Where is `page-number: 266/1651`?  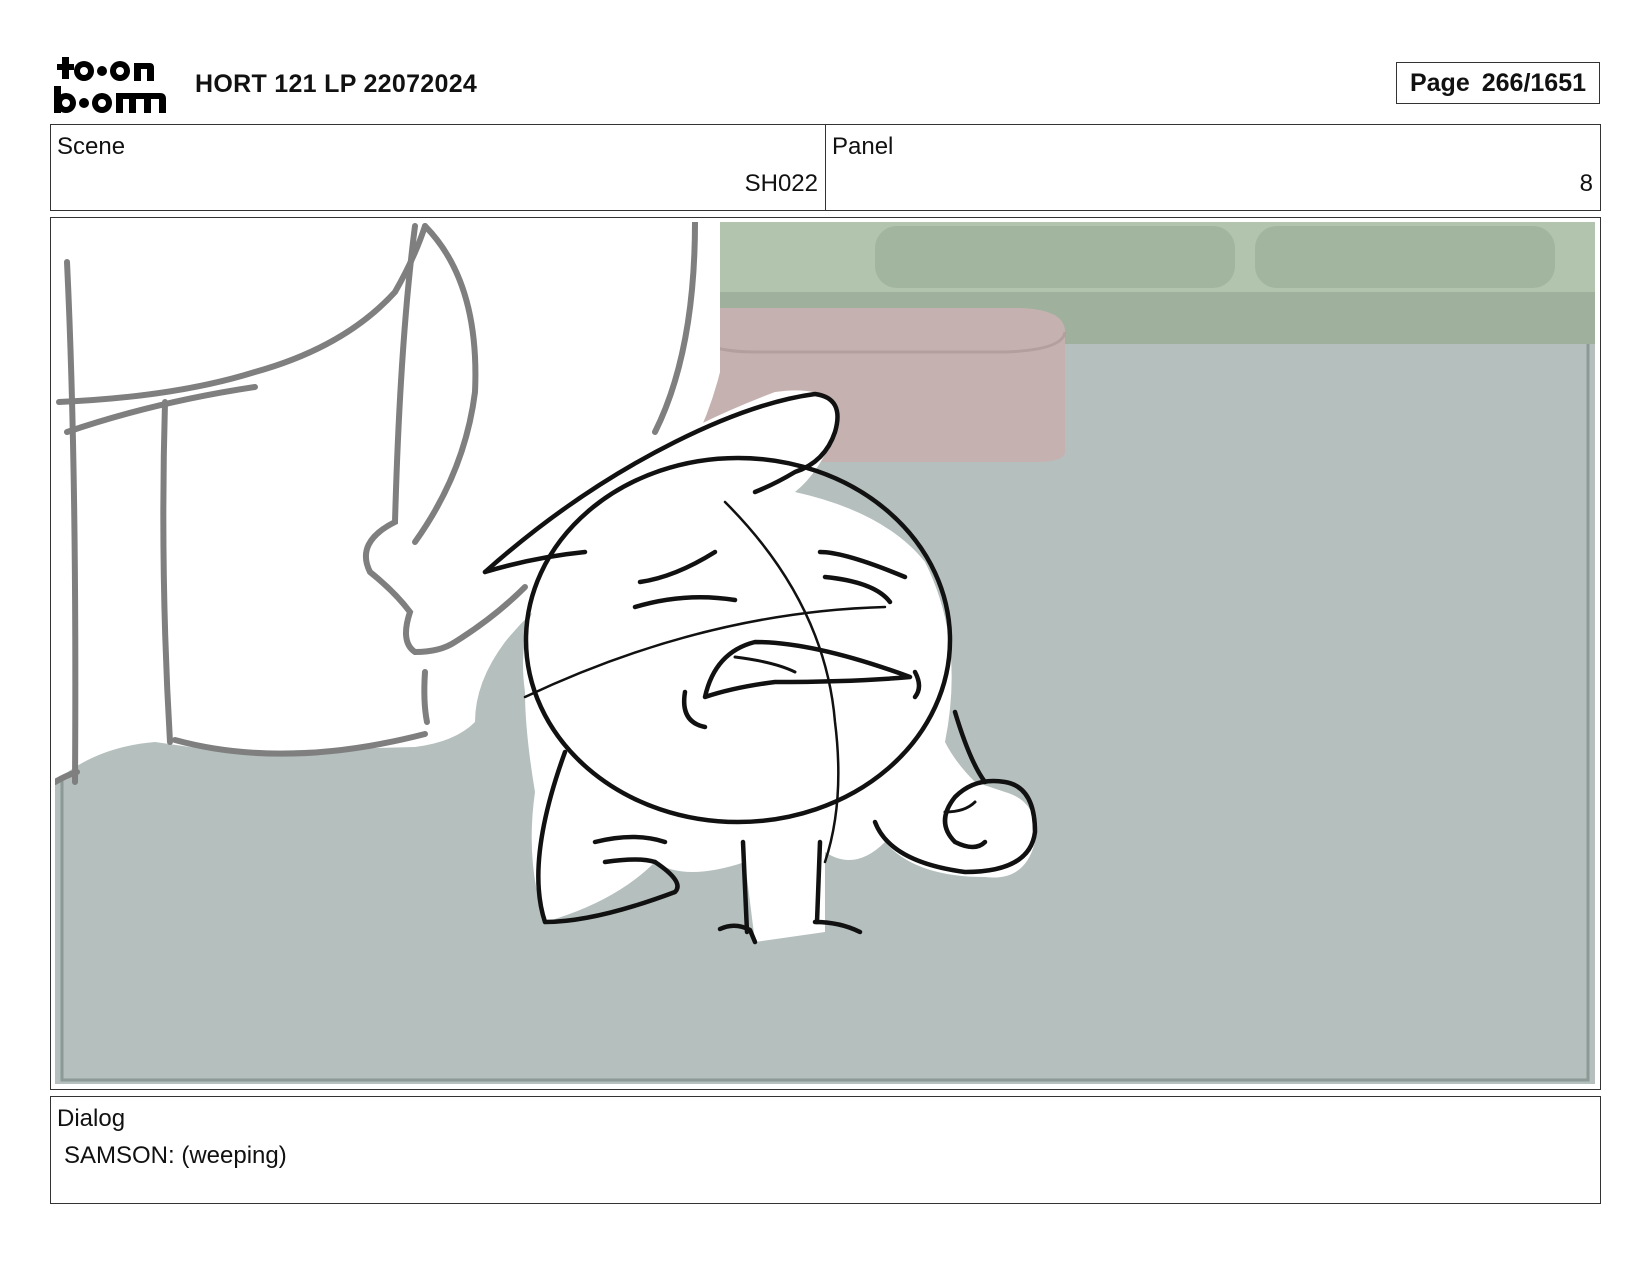
page-number: 266/1651 is located at coordinates (1534, 82).